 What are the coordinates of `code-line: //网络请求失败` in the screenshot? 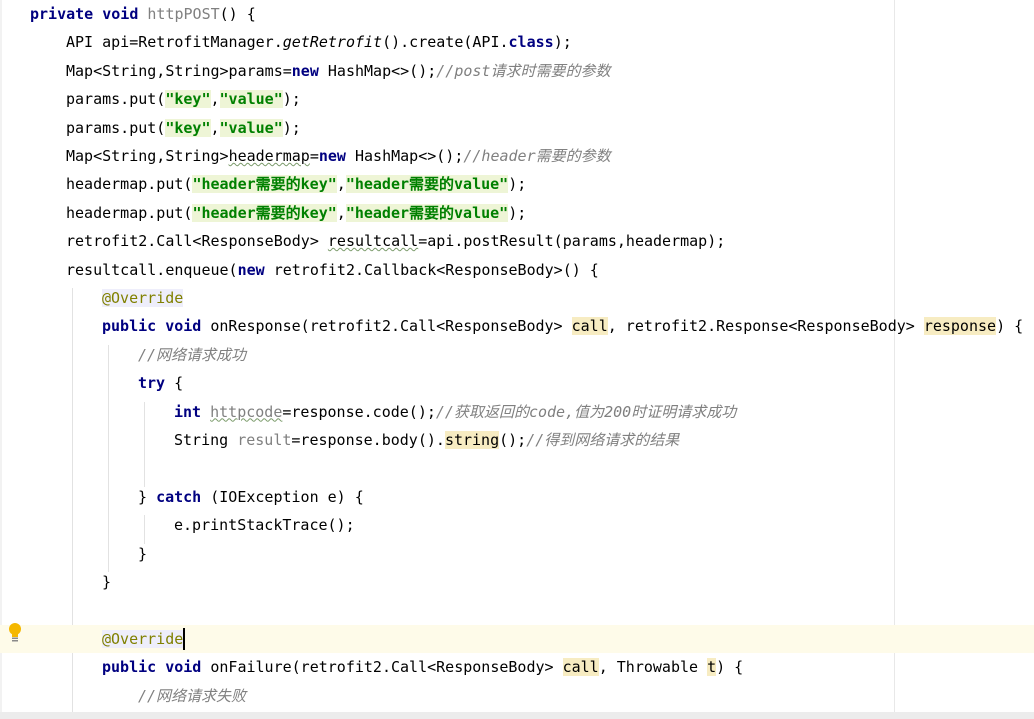 It's located at (517, 696).